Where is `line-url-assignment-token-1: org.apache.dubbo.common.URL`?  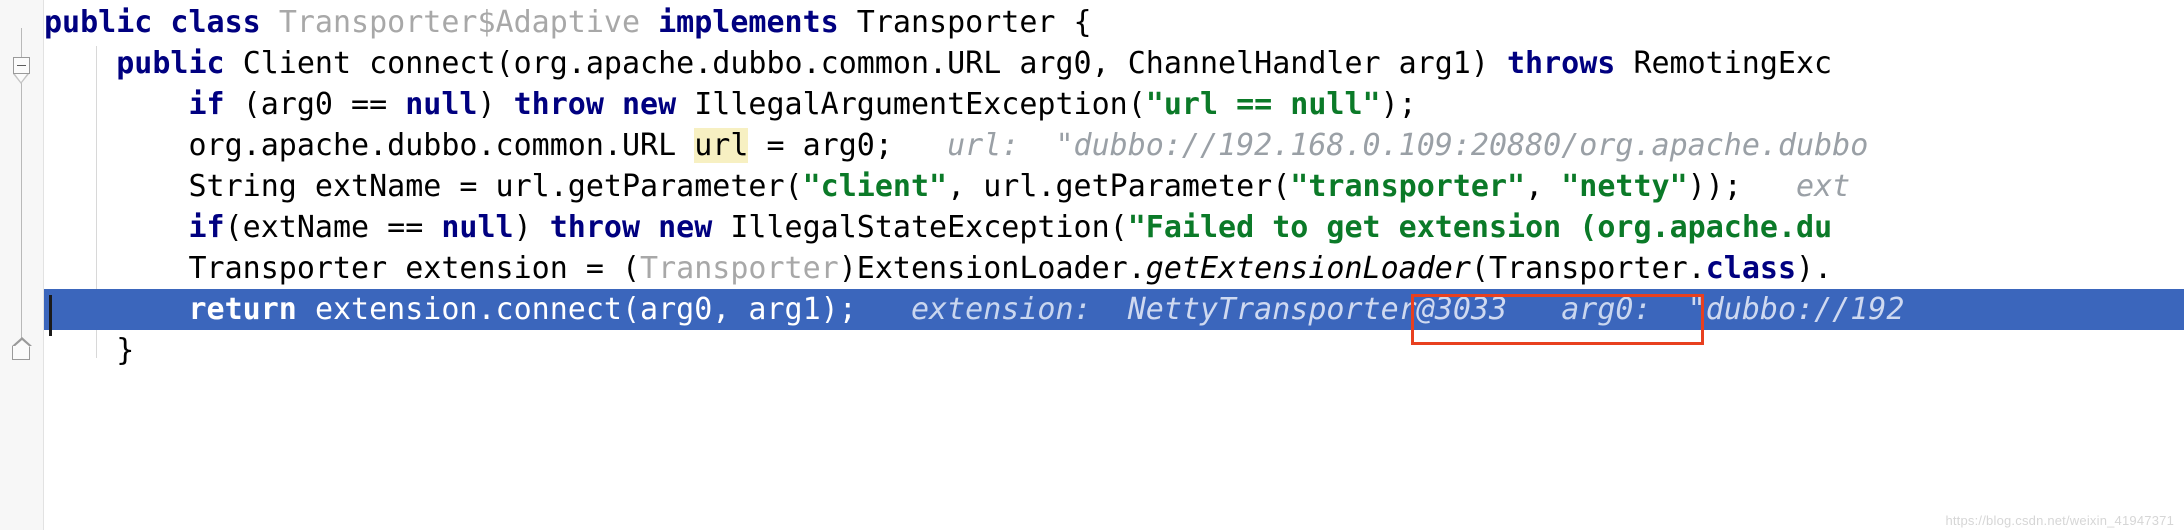
line-url-assignment-token-1: org.apache.dubbo.common.URL is located at coordinates (441, 145).